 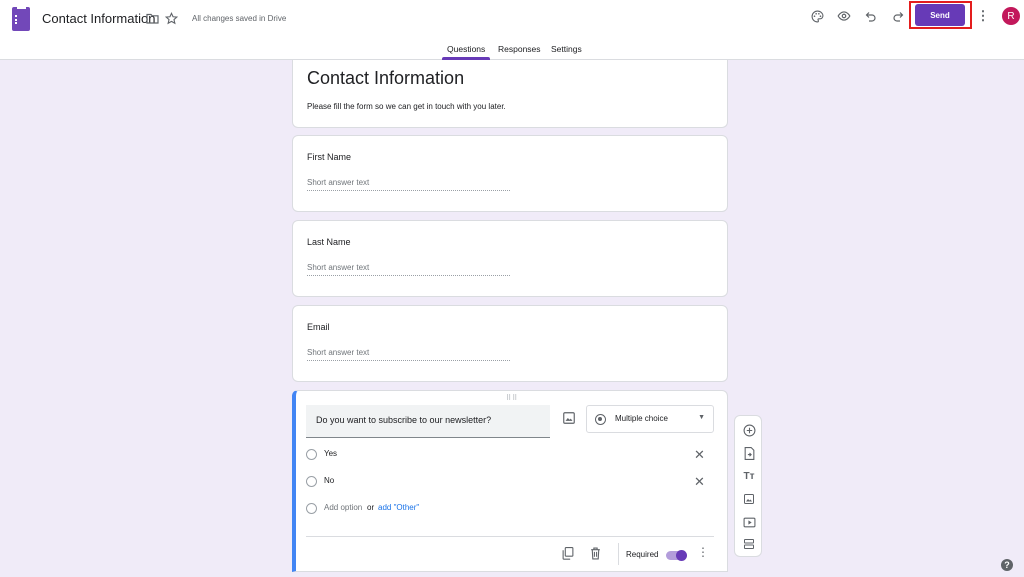 What do you see at coordinates (510, 343) in the screenshot?
I see `question-card: Email Short answer text` at bounding box center [510, 343].